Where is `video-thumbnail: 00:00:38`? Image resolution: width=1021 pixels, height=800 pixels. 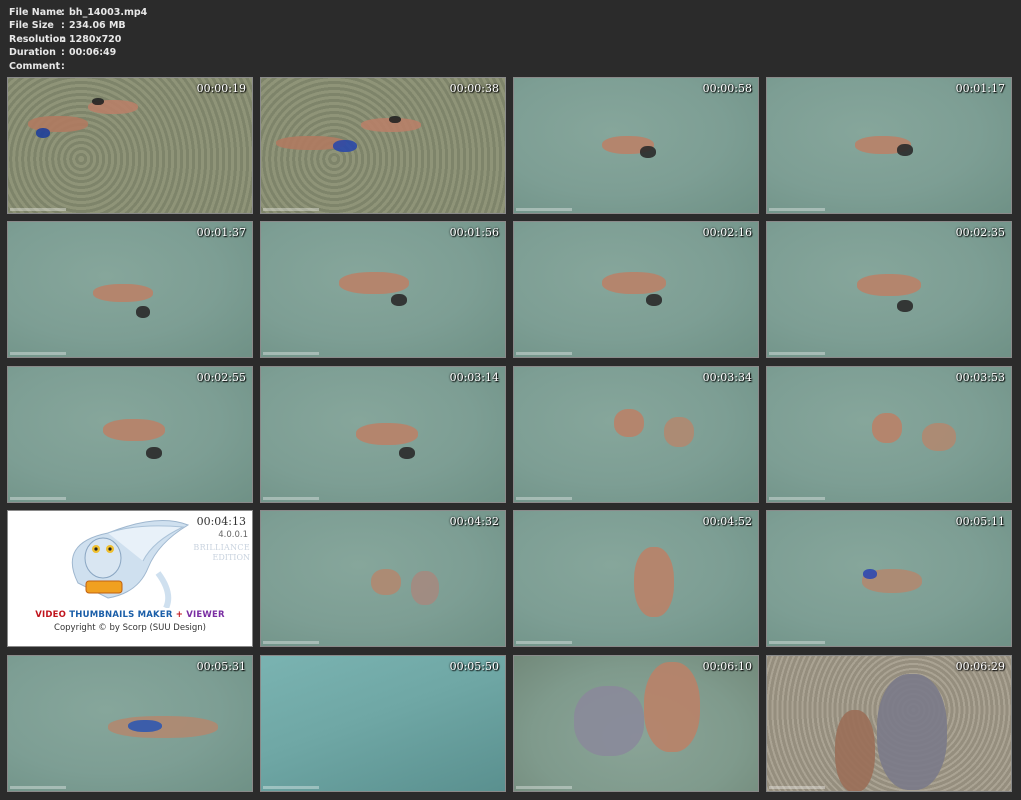 video-thumbnail: 00:00:38 is located at coordinates (383, 145).